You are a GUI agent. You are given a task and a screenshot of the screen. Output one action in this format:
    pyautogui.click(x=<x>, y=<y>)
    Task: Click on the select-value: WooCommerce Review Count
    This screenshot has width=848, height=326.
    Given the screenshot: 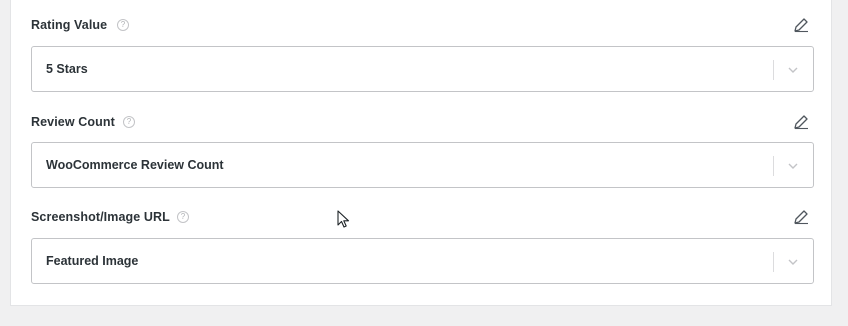 What is the action you would take?
    pyautogui.click(x=135, y=165)
    